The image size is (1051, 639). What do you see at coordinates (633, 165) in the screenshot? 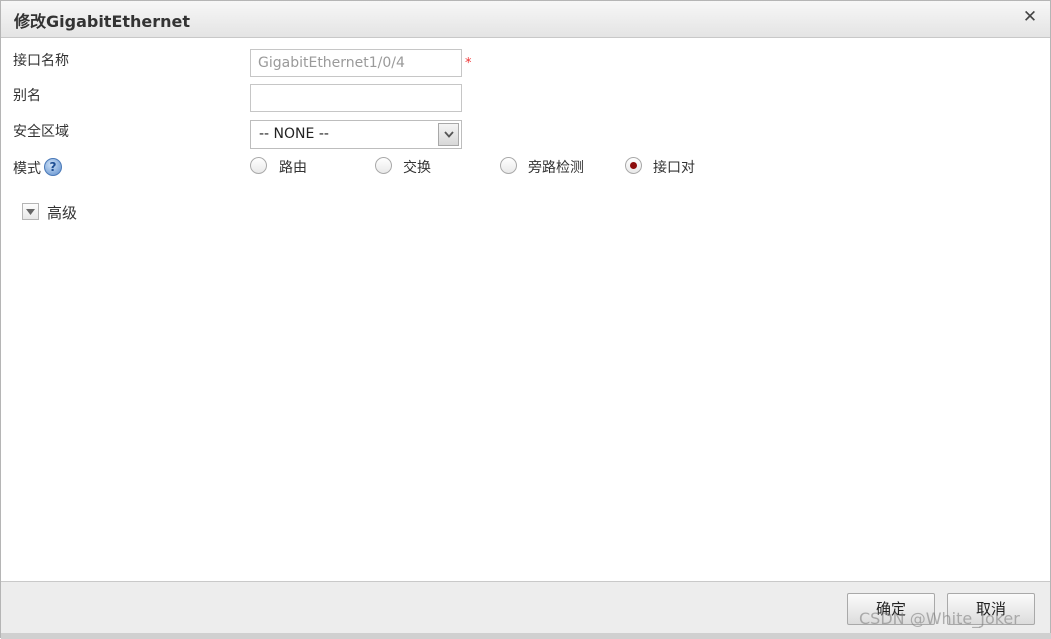
I see `mode-radio-interface-pair` at bounding box center [633, 165].